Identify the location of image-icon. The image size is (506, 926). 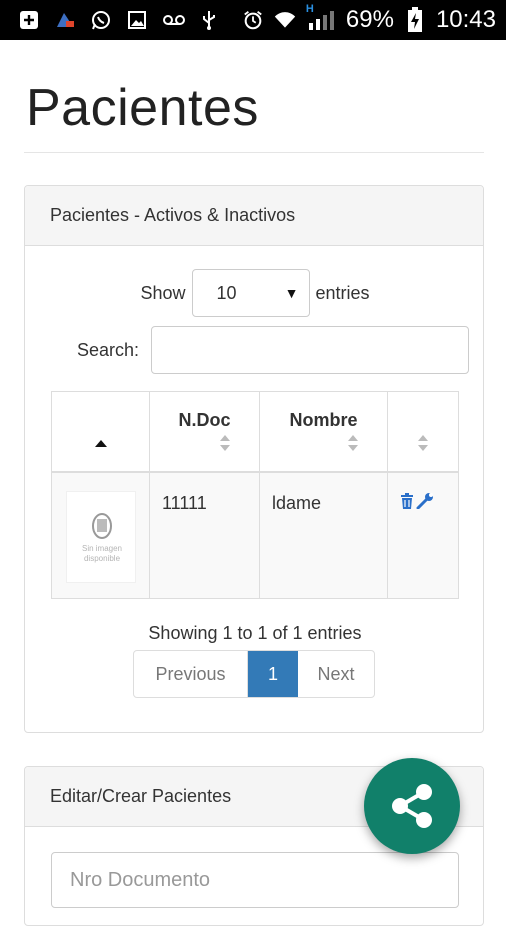
(137, 20).